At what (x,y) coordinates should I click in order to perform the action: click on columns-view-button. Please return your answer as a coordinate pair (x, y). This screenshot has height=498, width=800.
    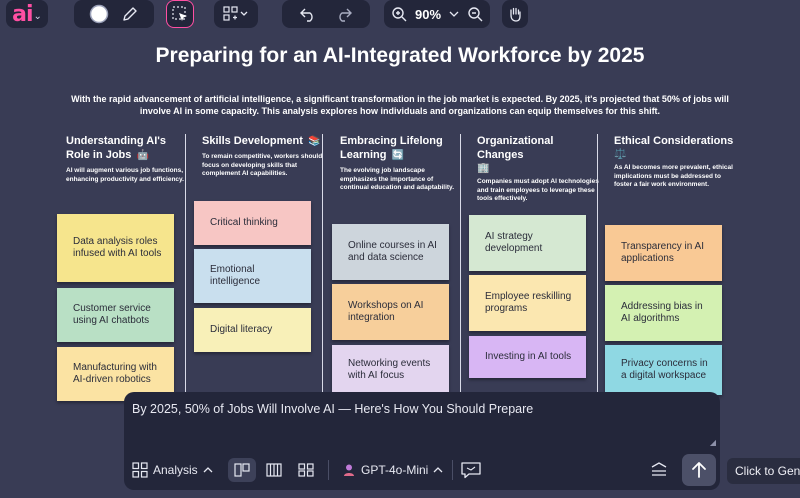
    Looking at the image, I should click on (274, 470).